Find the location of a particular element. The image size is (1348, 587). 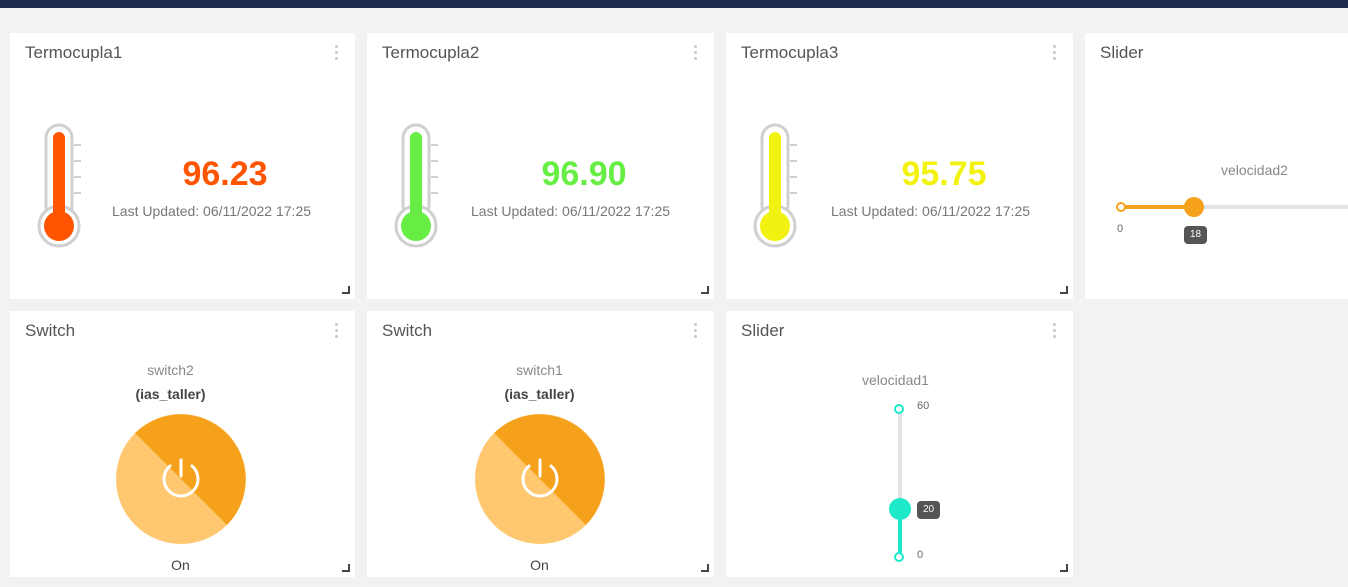

widget-title: Termocupla2 is located at coordinates (431, 52).